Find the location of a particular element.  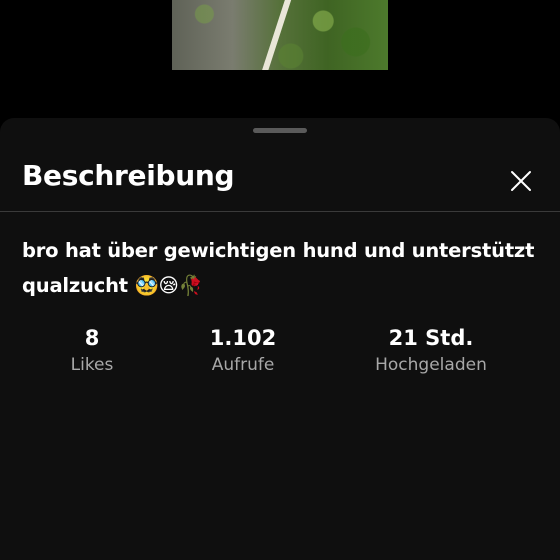

close-button is located at coordinates (521, 181).